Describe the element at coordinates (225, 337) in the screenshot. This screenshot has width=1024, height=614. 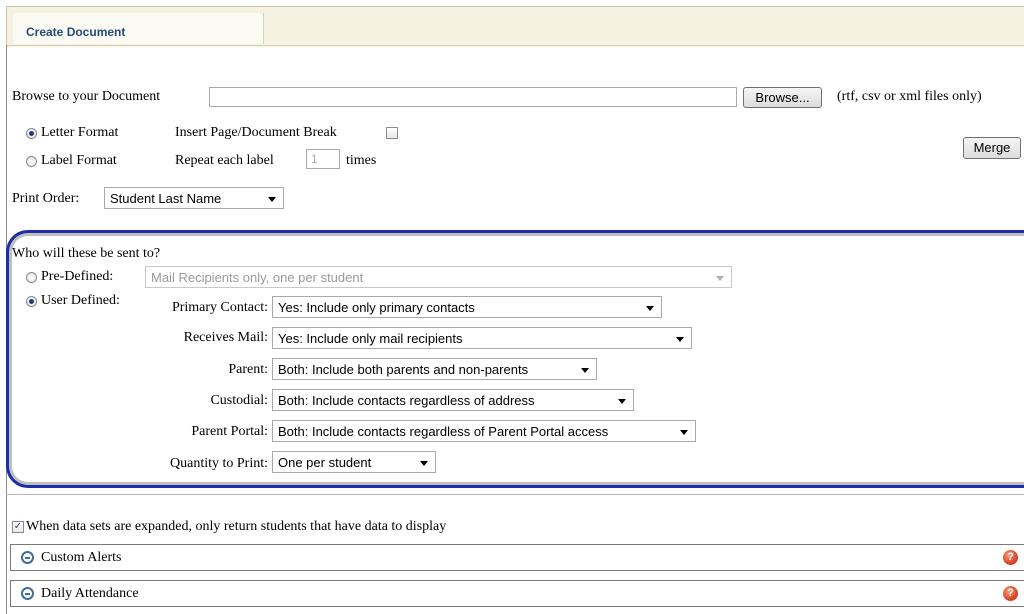
I see `receives-mail-label: Receives Mail:` at that location.